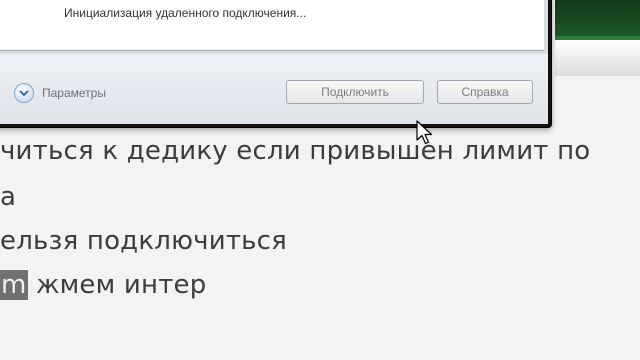 This screenshot has width=640, height=360. Describe the element at coordinates (597, 20) in the screenshot. I see `background-window-titlebar` at that location.